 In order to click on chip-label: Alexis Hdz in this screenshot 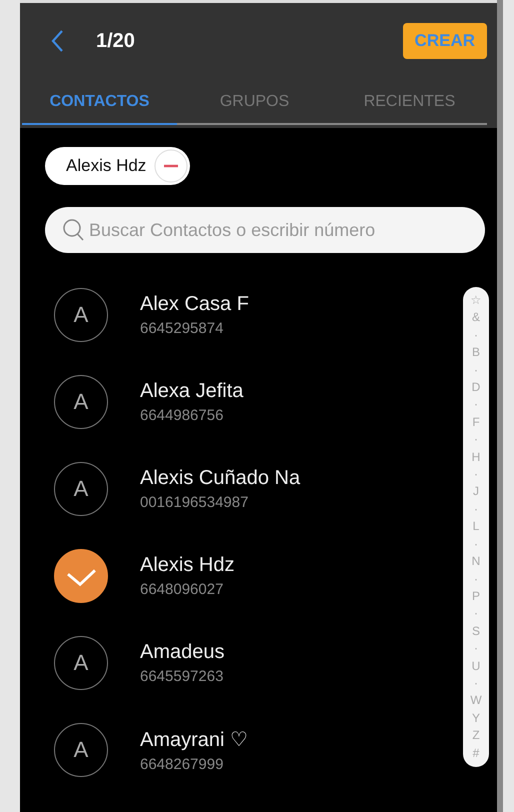, I will do `click(106, 166)`.